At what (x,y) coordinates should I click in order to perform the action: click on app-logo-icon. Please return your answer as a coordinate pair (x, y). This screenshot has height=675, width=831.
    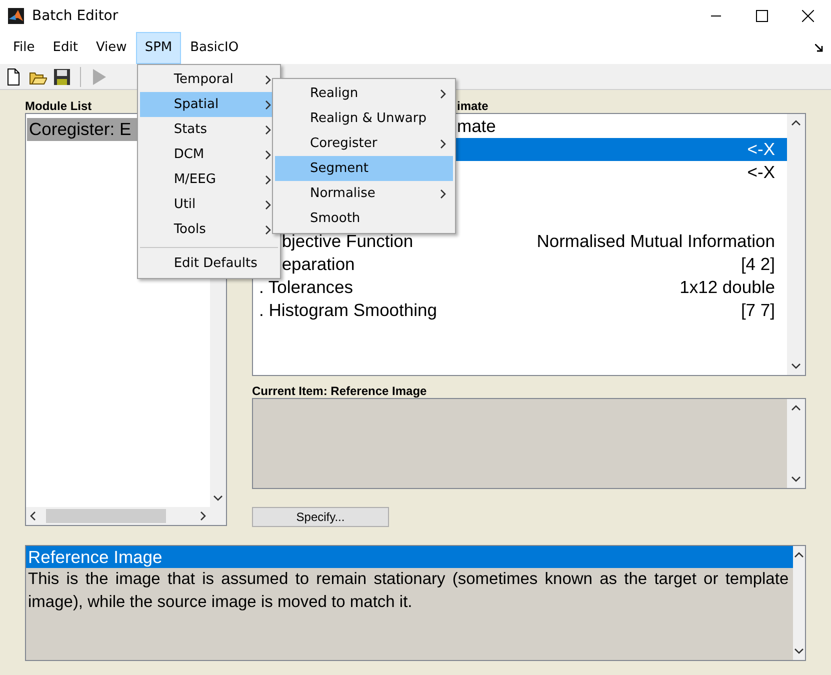
    Looking at the image, I should click on (16, 16).